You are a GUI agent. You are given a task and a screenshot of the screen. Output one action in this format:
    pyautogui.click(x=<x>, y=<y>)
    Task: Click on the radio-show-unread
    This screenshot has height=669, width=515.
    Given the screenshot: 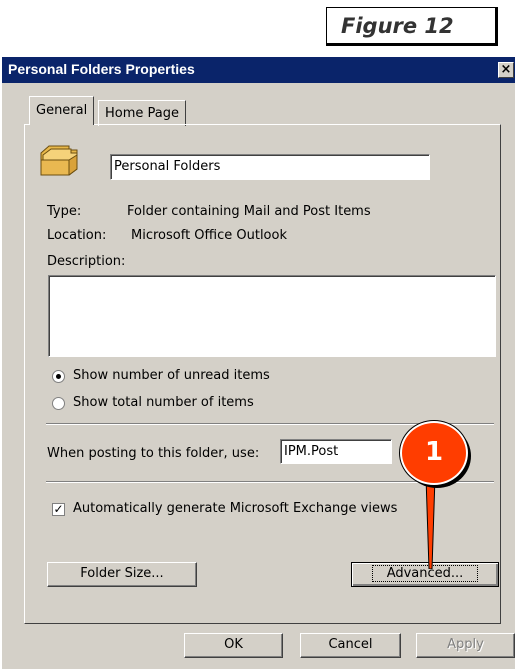 What is the action you would take?
    pyautogui.click(x=58, y=376)
    